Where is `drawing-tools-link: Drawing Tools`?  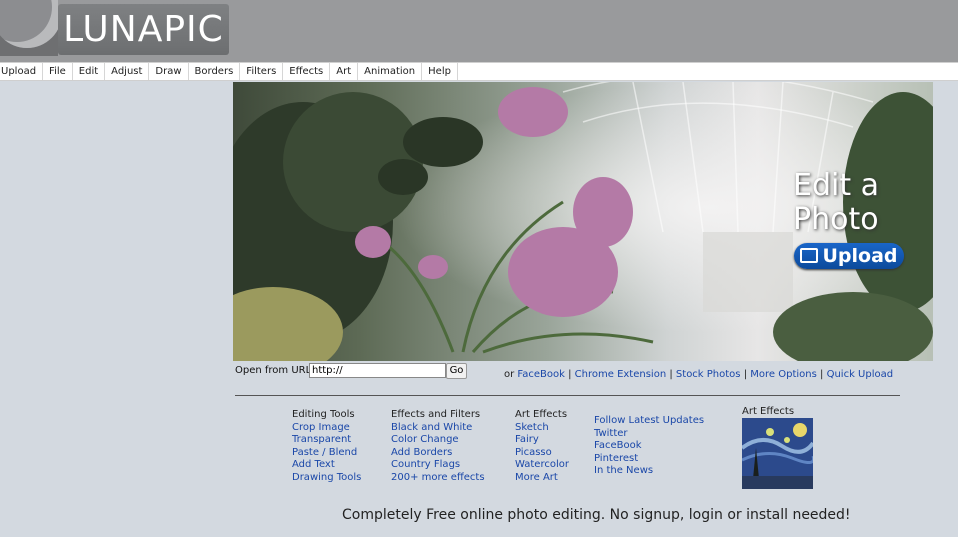 drawing-tools-link: Drawing Tools is located at coordinates (326, 478).